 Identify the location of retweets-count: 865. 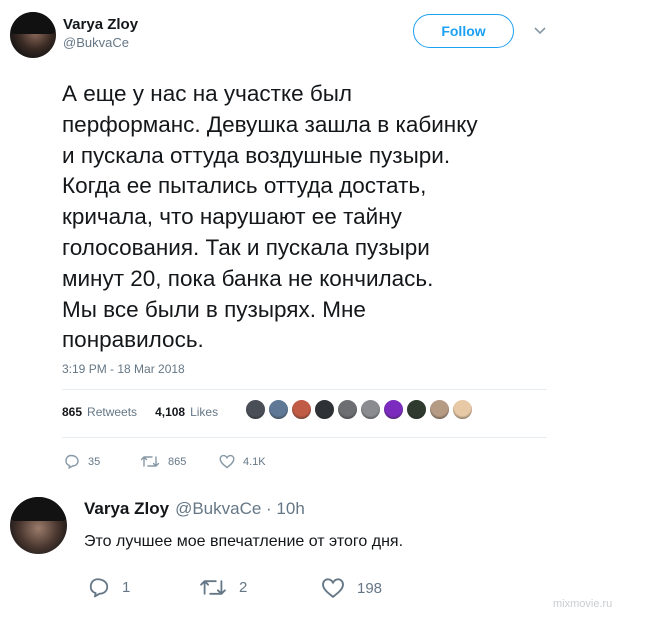
(72, 412).